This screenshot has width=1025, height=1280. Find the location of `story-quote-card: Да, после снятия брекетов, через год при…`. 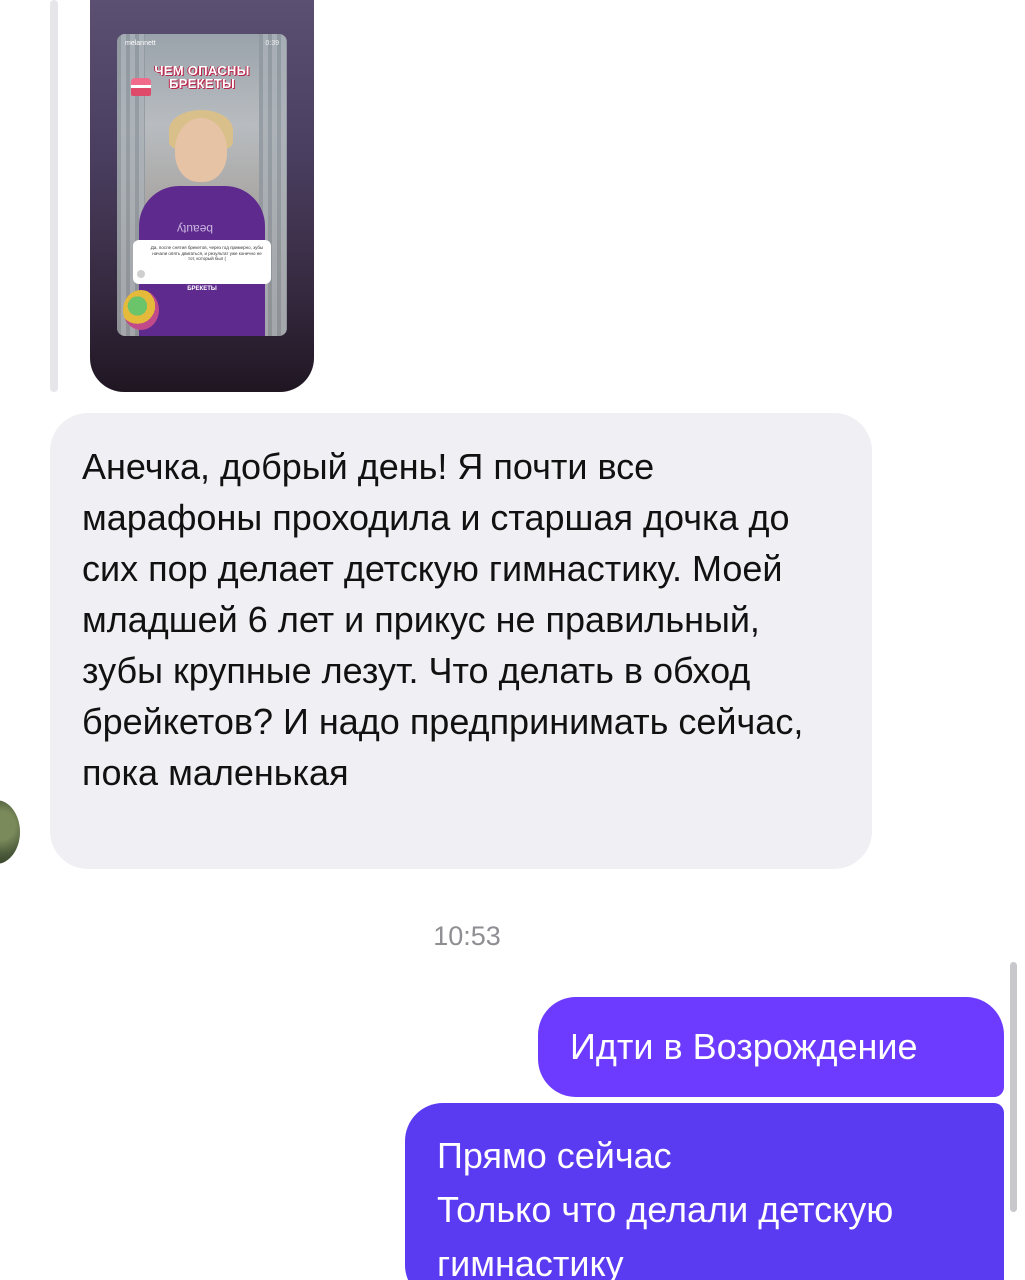

story-quote-card: Да, после снятия брекетов, через год при… is located at coordinates (202, 262).